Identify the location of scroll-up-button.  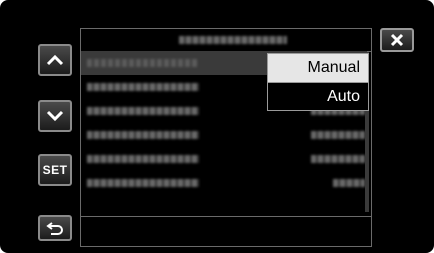
(55, 60).